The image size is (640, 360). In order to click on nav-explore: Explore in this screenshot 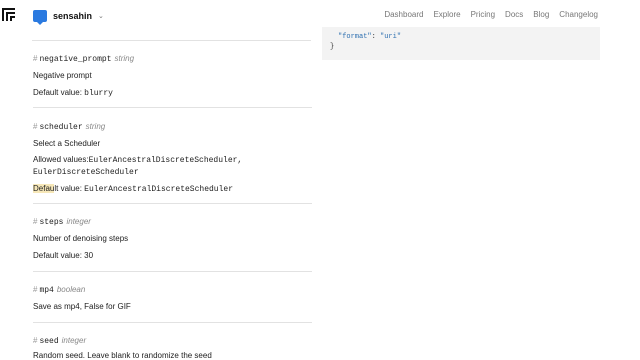, I will do `click(446, 14)`.